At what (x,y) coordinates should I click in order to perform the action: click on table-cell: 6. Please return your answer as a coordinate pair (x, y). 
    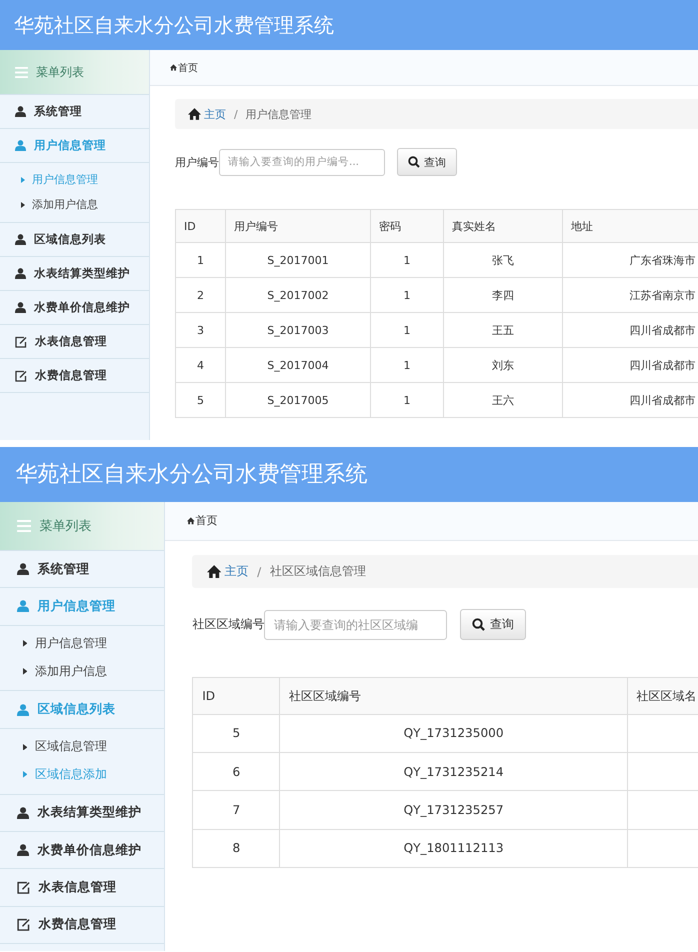
    Looking at the image, I should click on (236, 771).